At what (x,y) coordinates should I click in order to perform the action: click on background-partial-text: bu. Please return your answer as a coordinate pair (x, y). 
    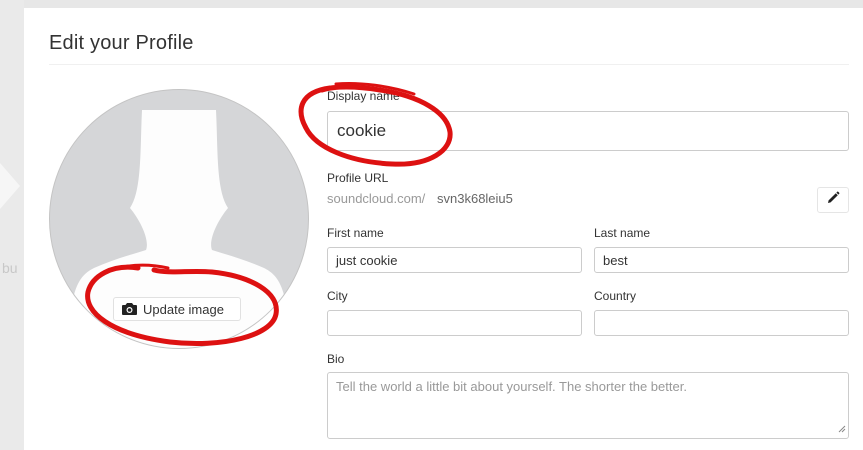
    Looking at the image, I should click on (10, 268).